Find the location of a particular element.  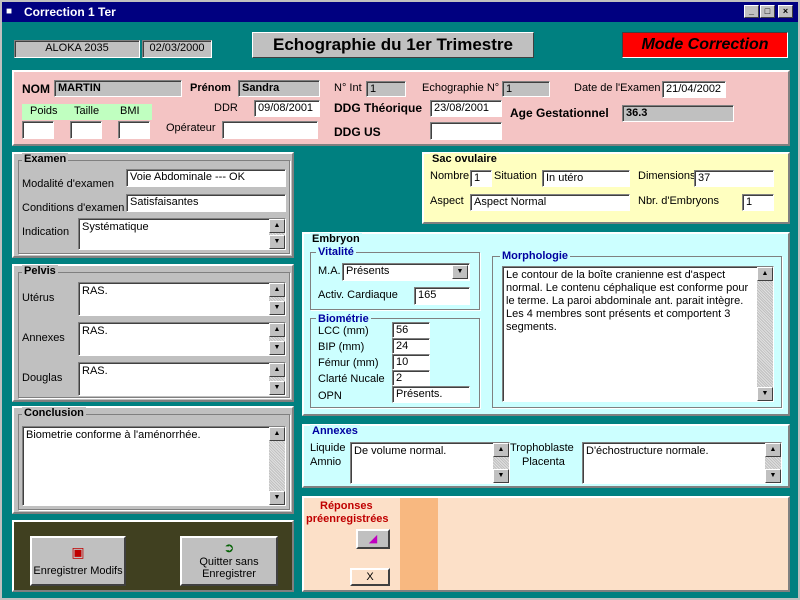

quit-label-1: Quitter sans is located at coordinates (229, 562).